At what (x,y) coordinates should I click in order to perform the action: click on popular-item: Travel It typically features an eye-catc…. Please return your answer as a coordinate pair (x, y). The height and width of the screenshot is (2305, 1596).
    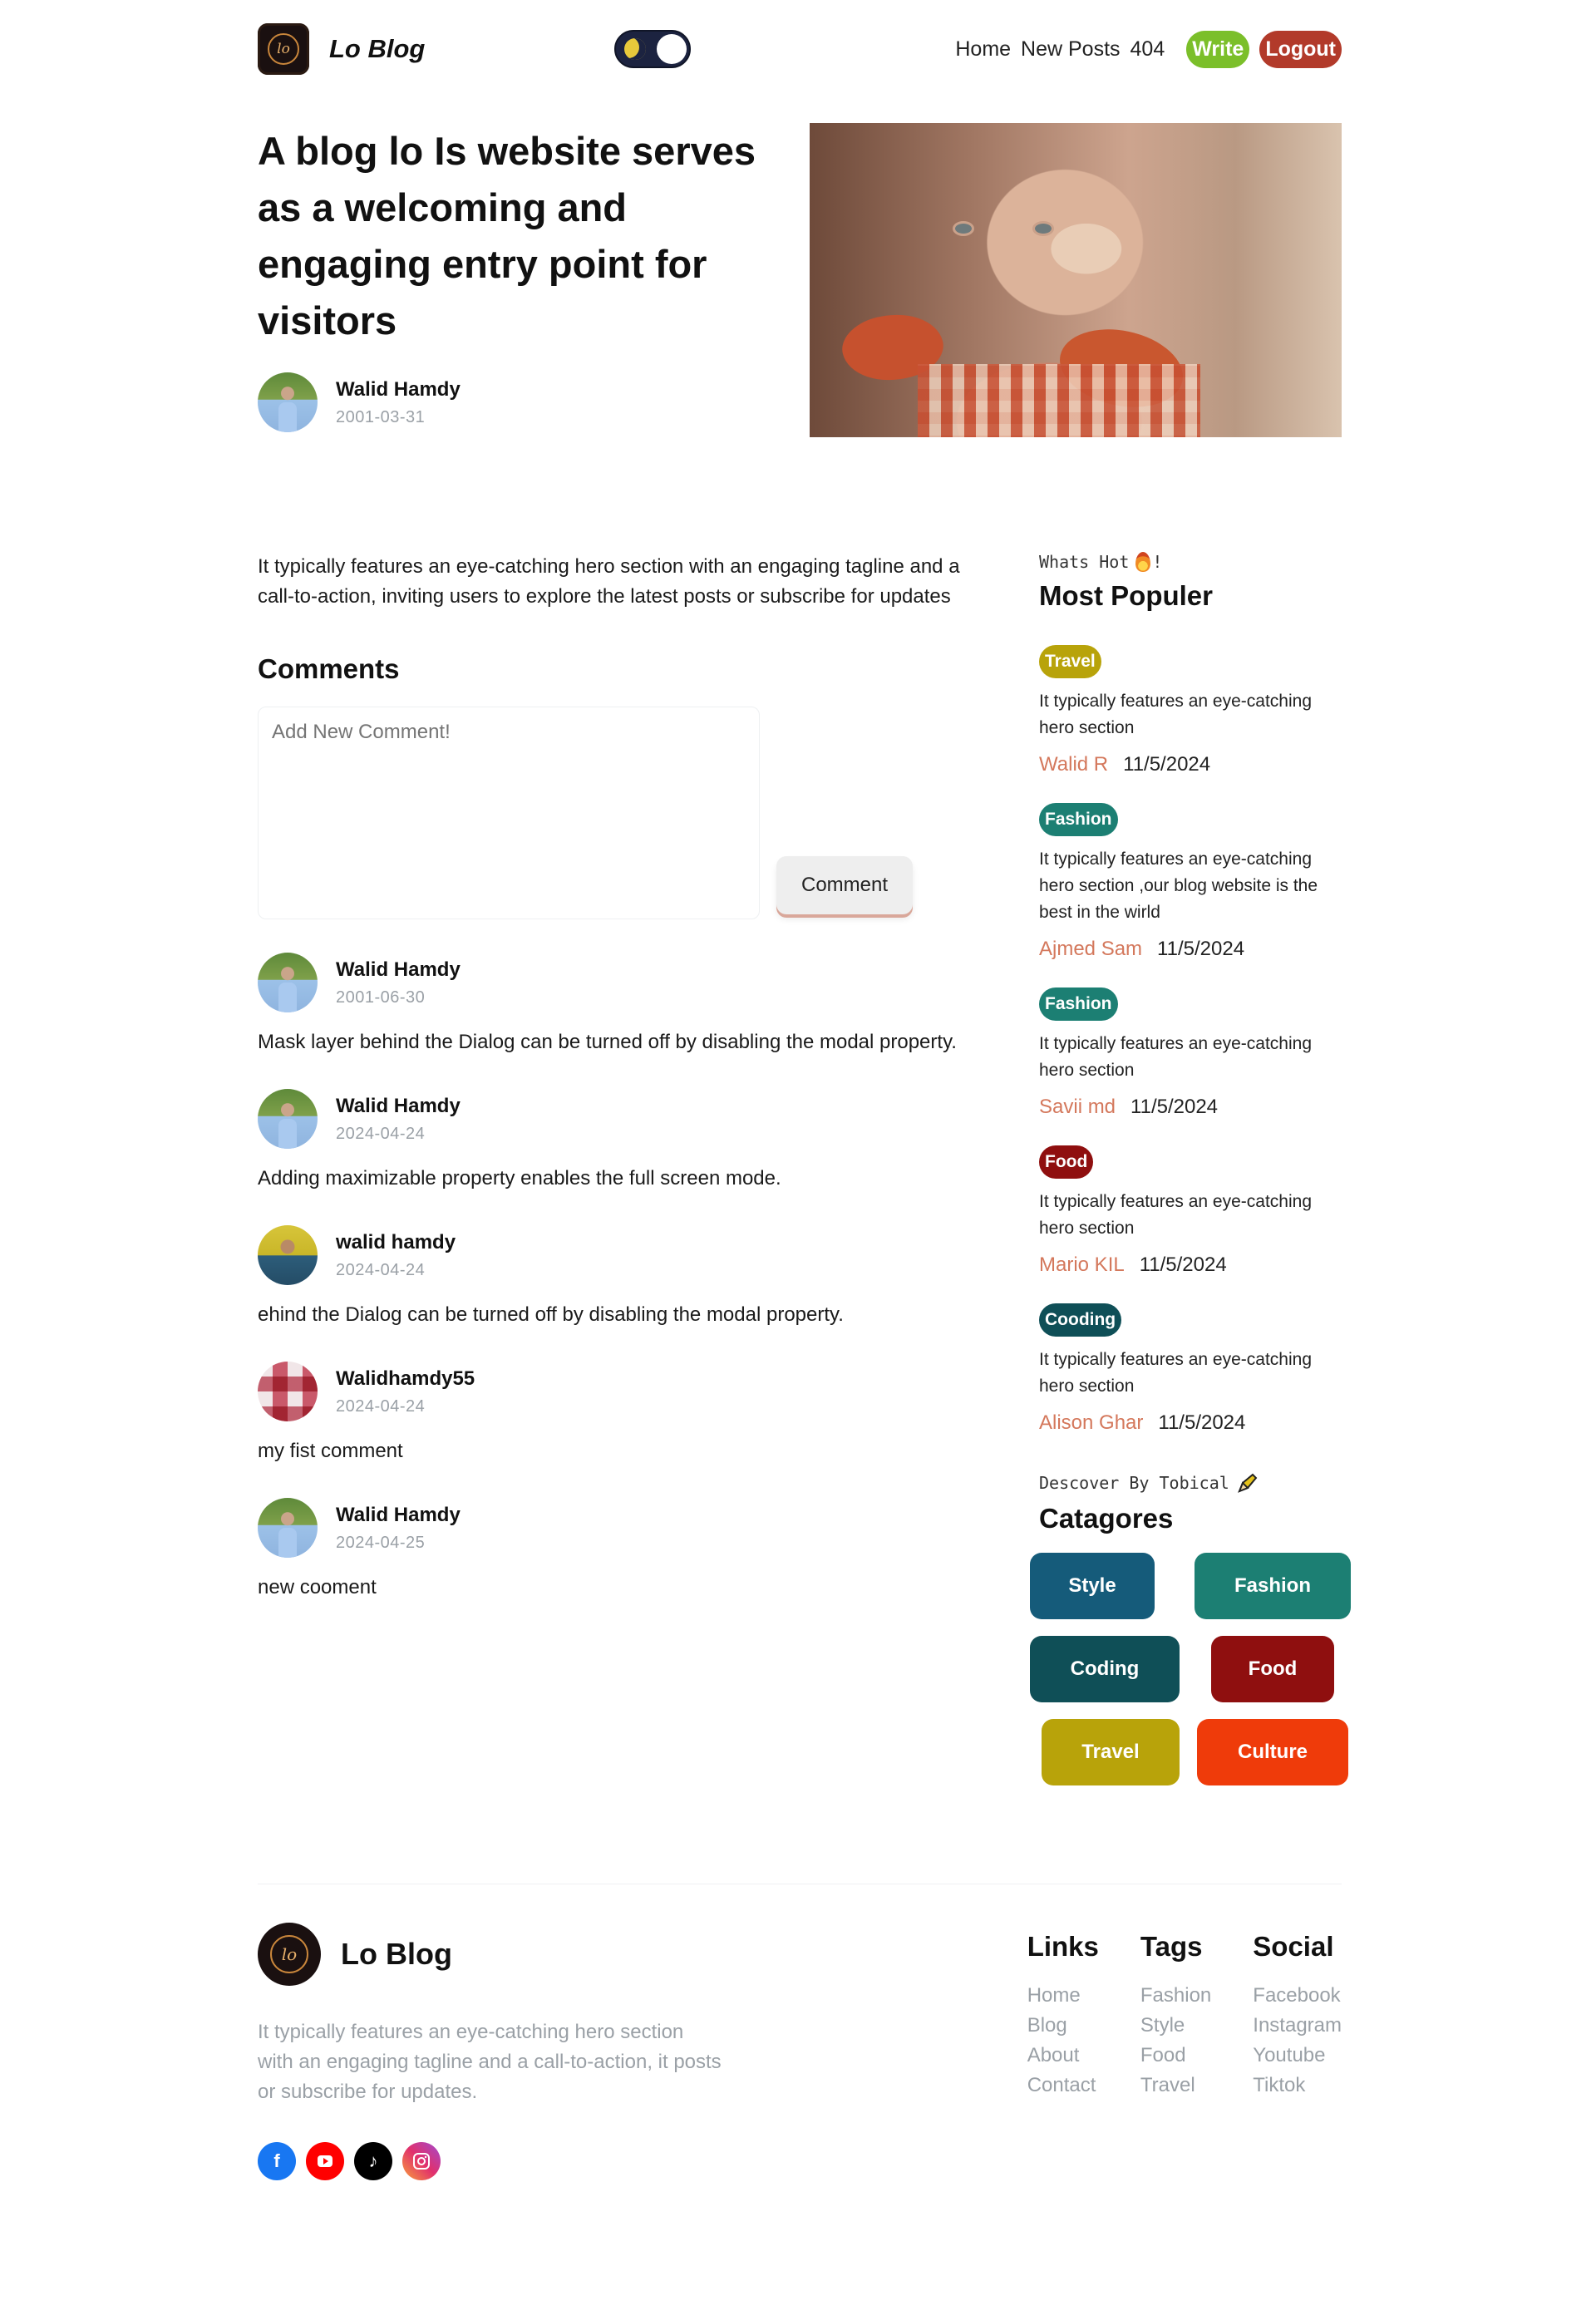
    Looking at the image, I should click on (1190, 711).